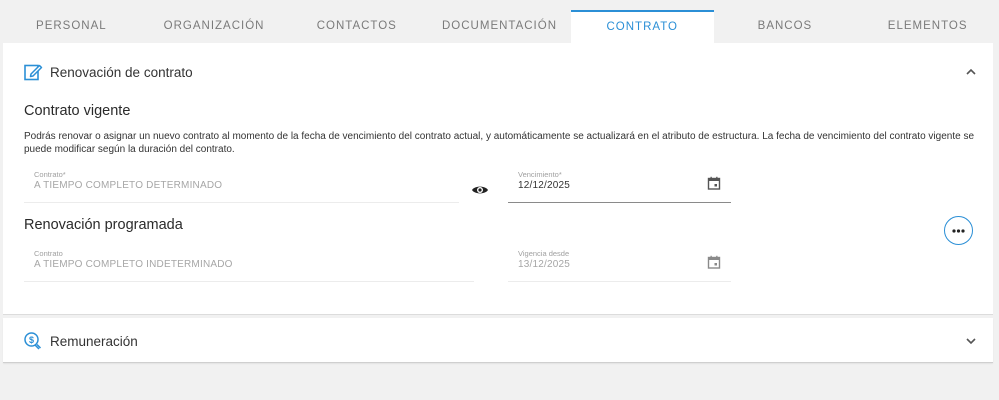 Image resolution: width=999 pixels, height=400 pixels. I want to click on valid-from-label: Vigencia desde, so click(544, 253).